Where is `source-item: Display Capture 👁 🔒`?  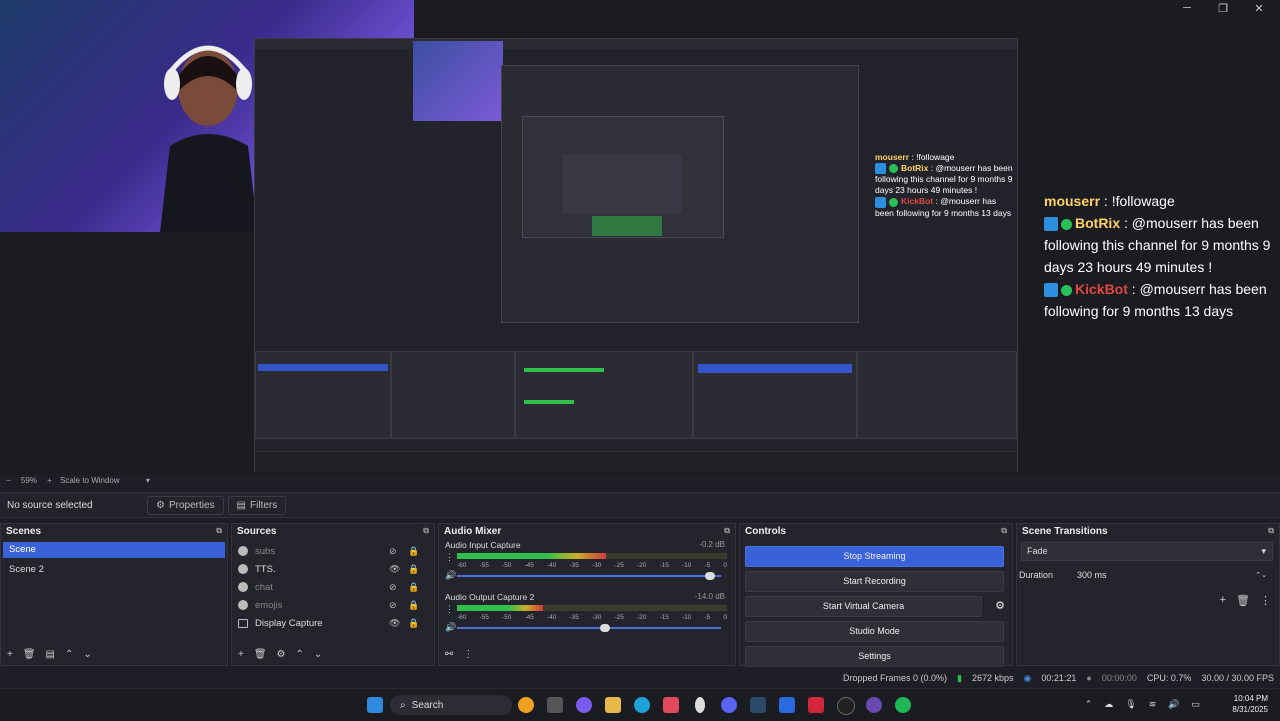 source-item: Display Capture 👁 🔒 is located at coordinates (333, 623).